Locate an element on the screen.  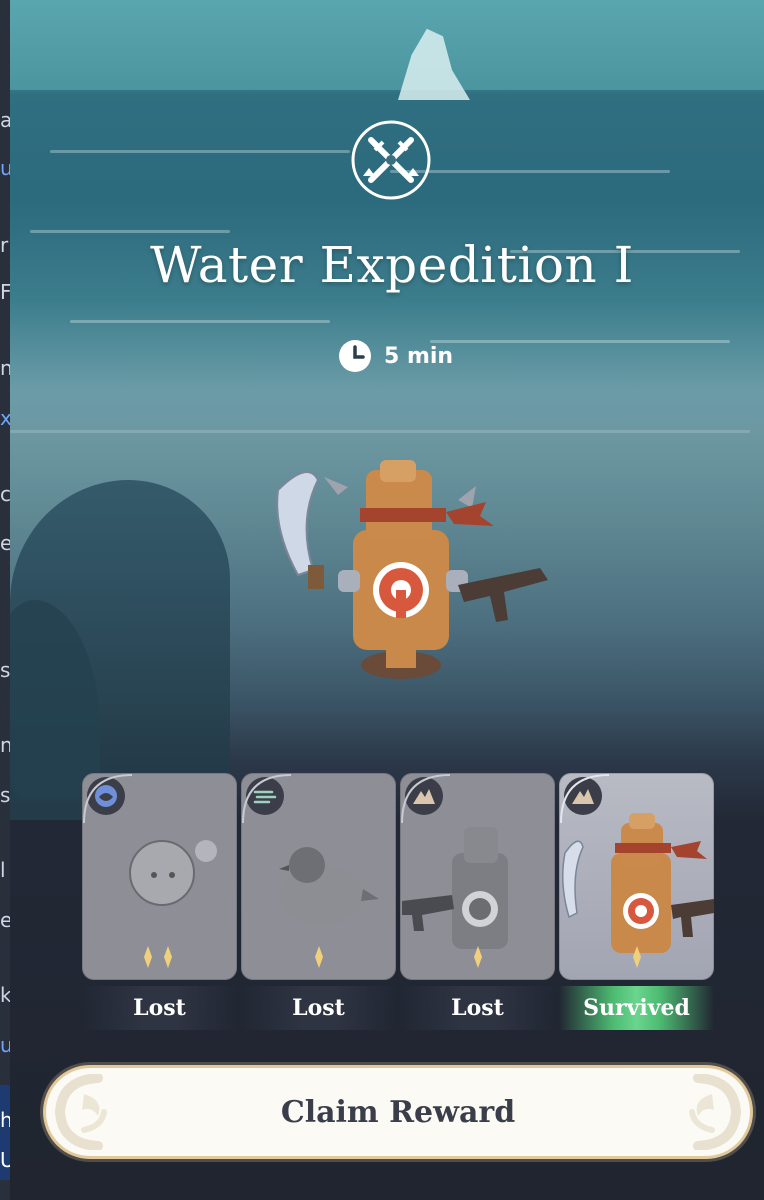
claim-reward-label: Claim Reward is located at coordinates (398, 1112).